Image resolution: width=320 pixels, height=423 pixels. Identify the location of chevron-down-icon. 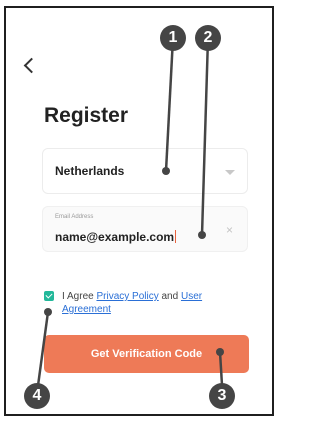
(230, 172).